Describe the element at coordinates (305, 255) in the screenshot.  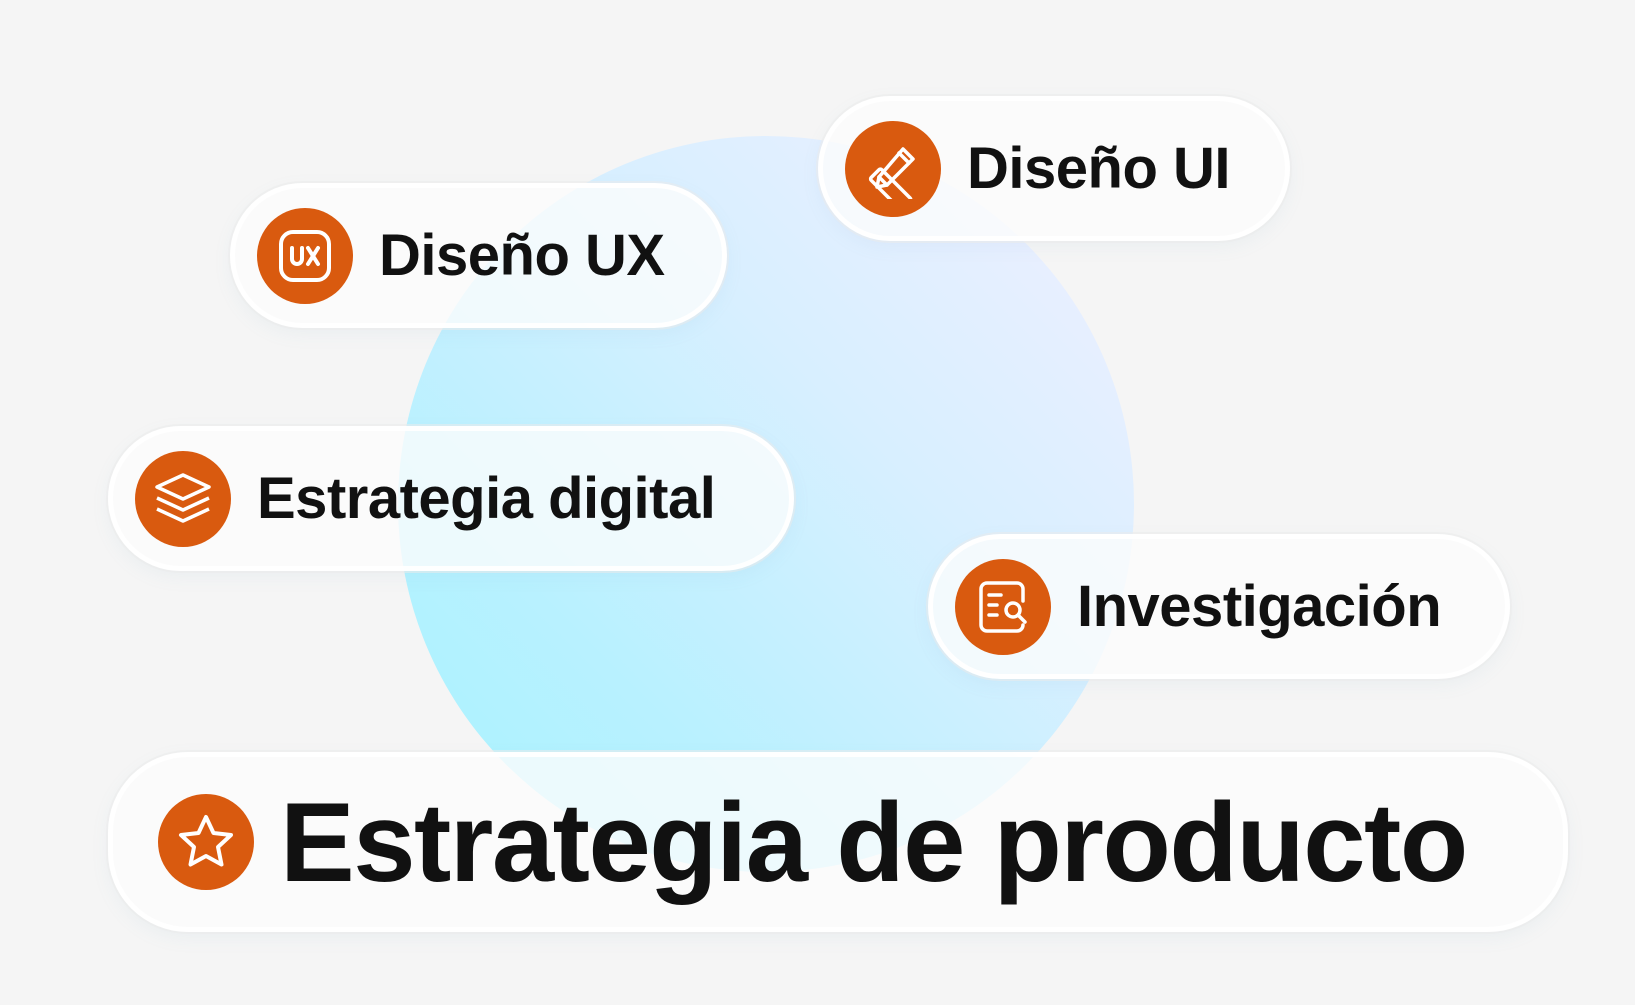
I see `ux-icon` at that location.